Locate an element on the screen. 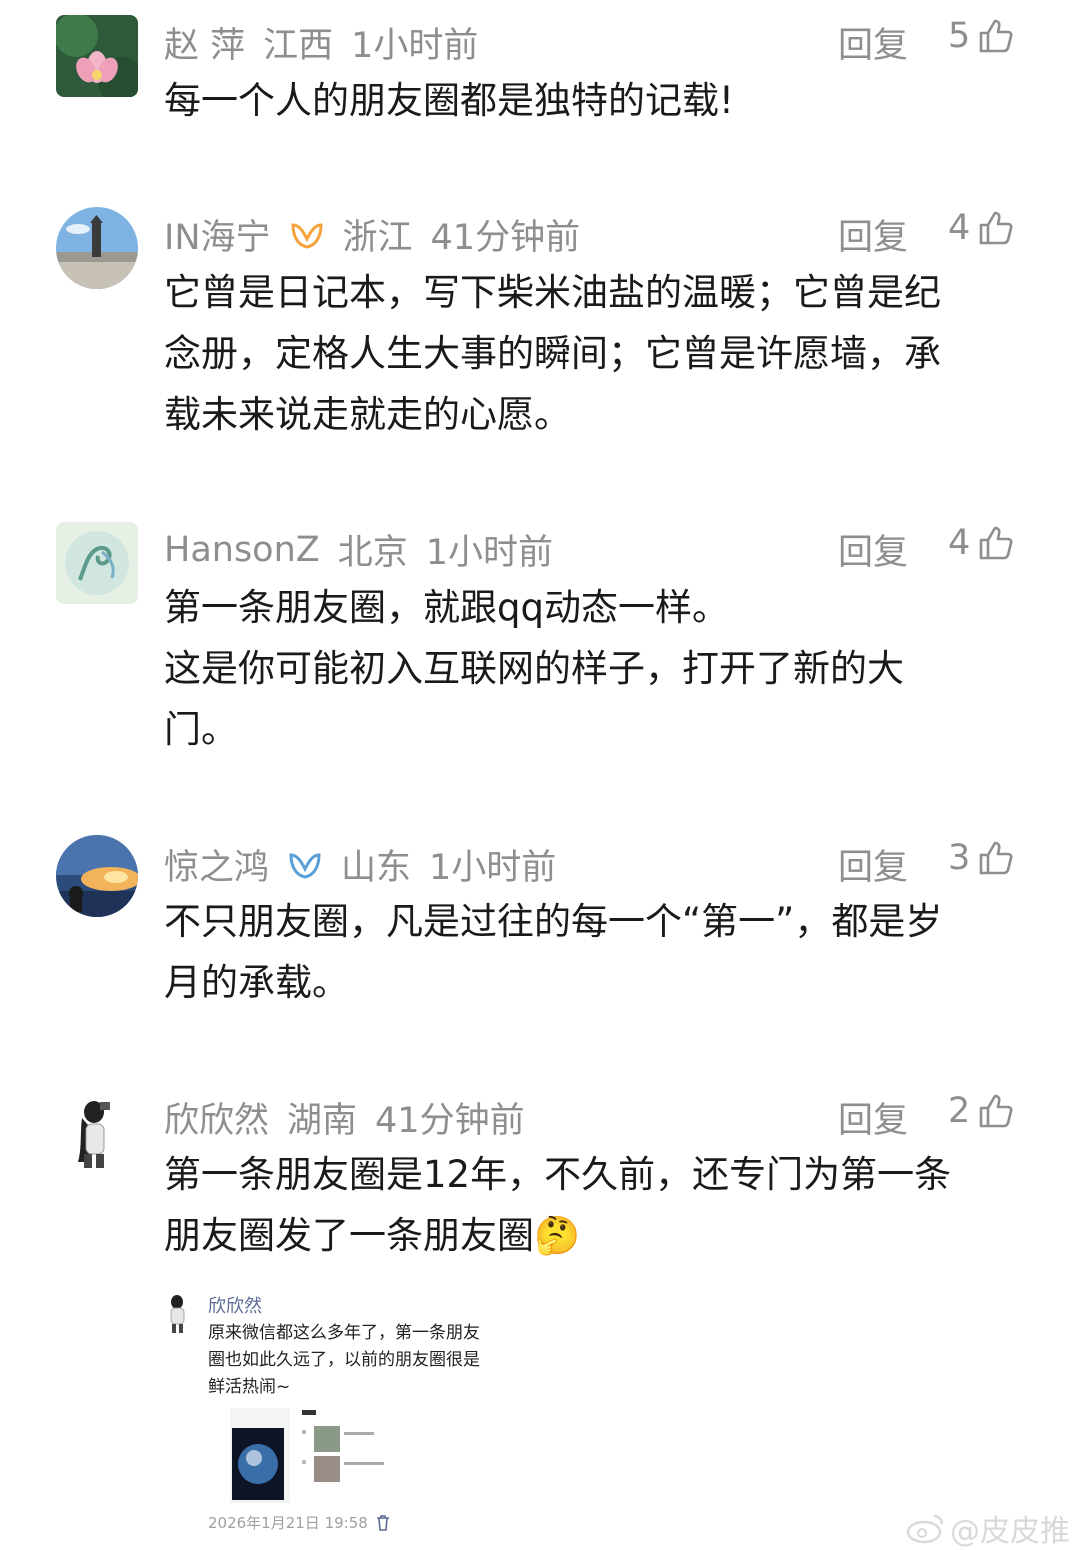 This screenshot has width=1080, height=1550. trash-icon is located at coordinates (382, 1522).